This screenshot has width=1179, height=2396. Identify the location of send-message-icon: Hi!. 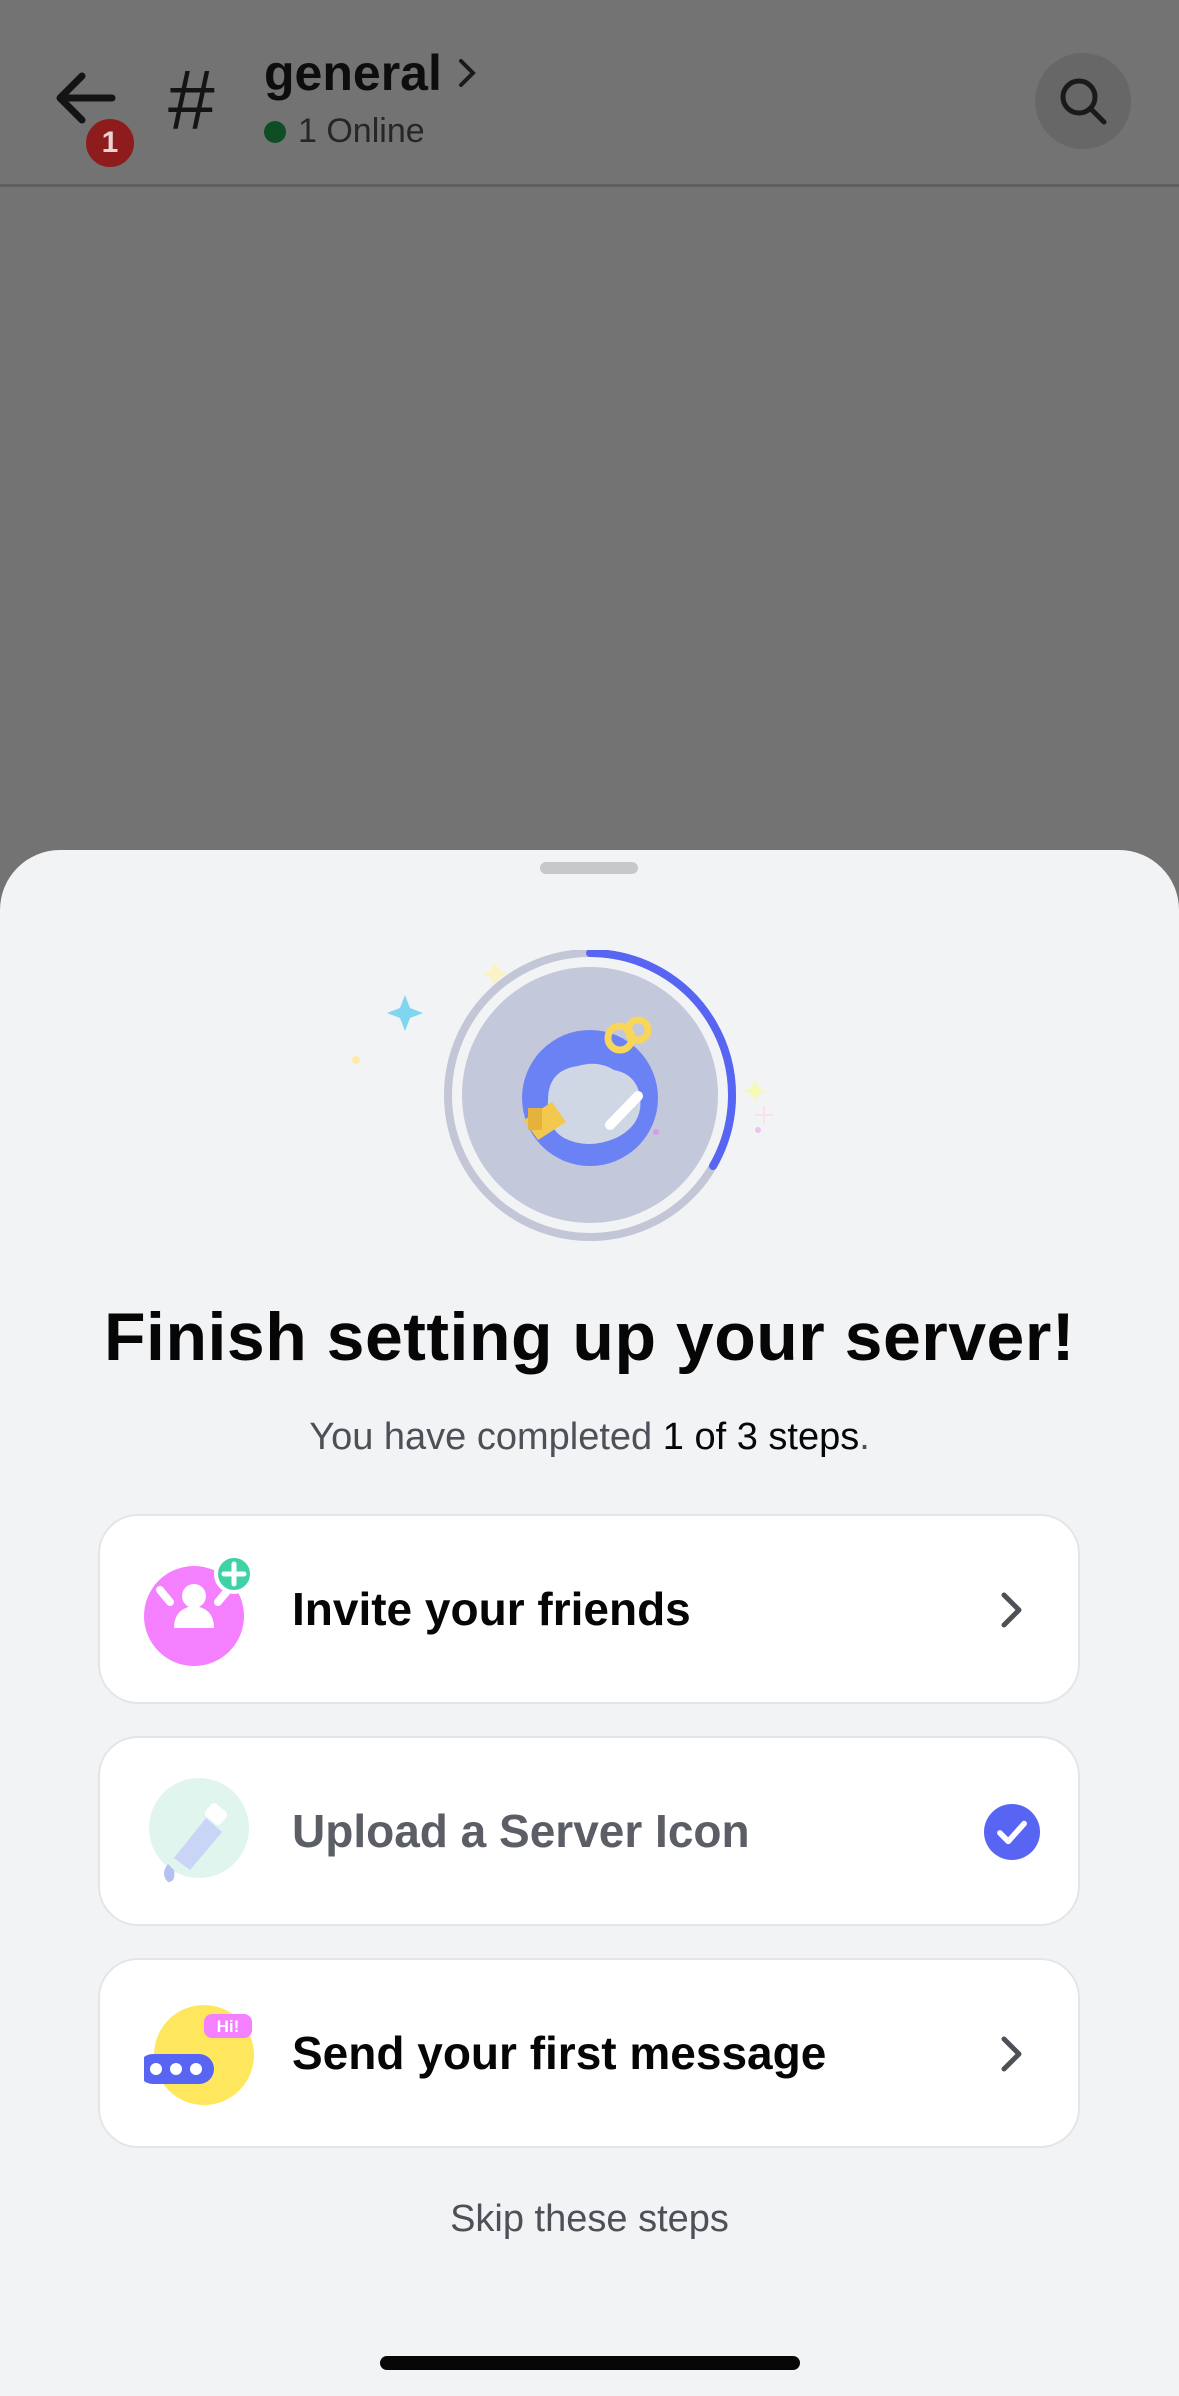
(199, 2055).